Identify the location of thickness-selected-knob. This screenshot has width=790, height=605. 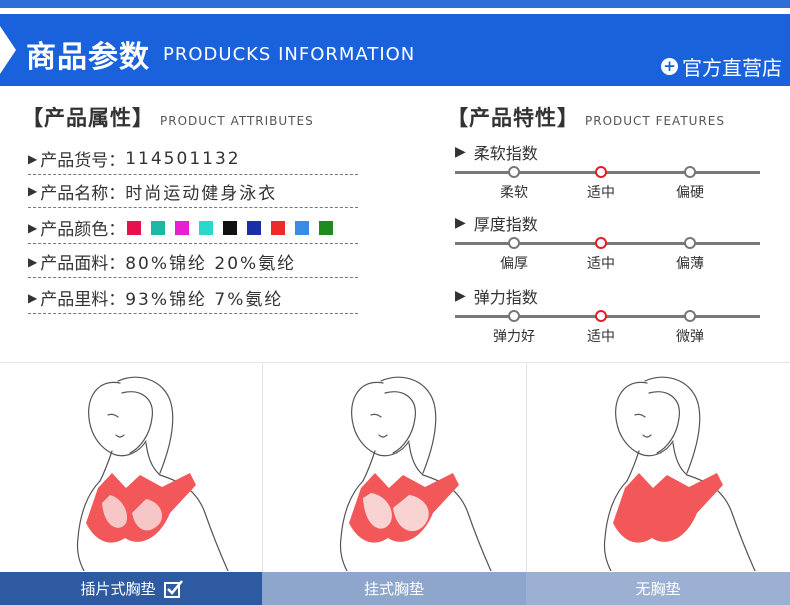
(601, 243).